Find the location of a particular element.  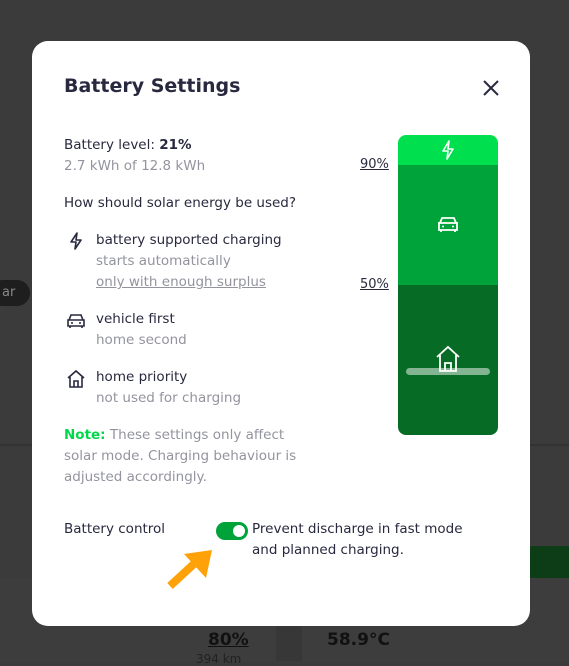

background-temperature-value: 58.9°C is located at coordinates (358, 640).